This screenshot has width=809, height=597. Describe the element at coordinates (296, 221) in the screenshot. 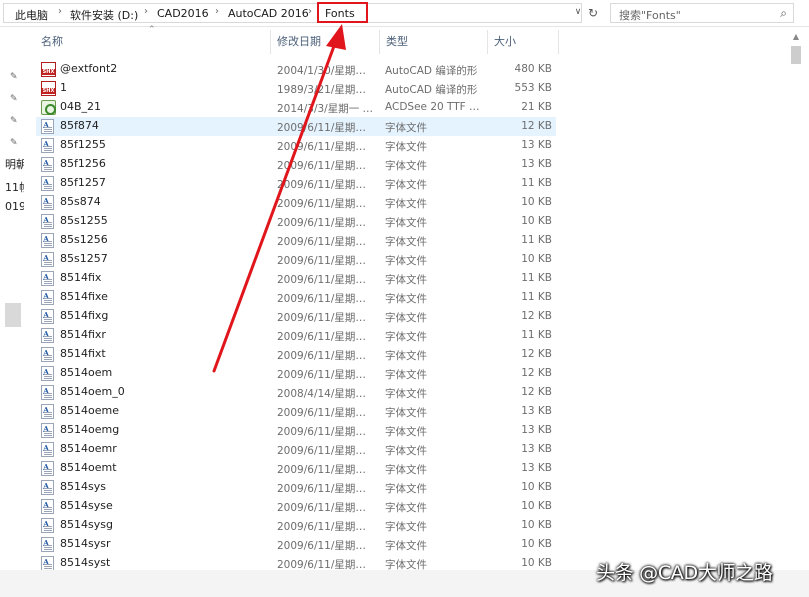

I see `file-row: A 85s1255 2009/6/11/星期… 字体文件 10 KB` at that location.